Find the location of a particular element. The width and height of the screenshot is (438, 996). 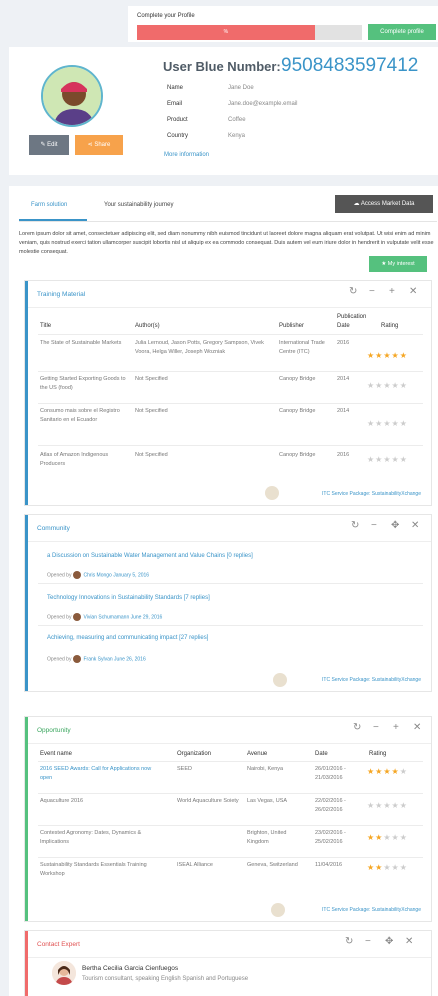

field-value-country: Kenya is located at coordinates (237, 136).